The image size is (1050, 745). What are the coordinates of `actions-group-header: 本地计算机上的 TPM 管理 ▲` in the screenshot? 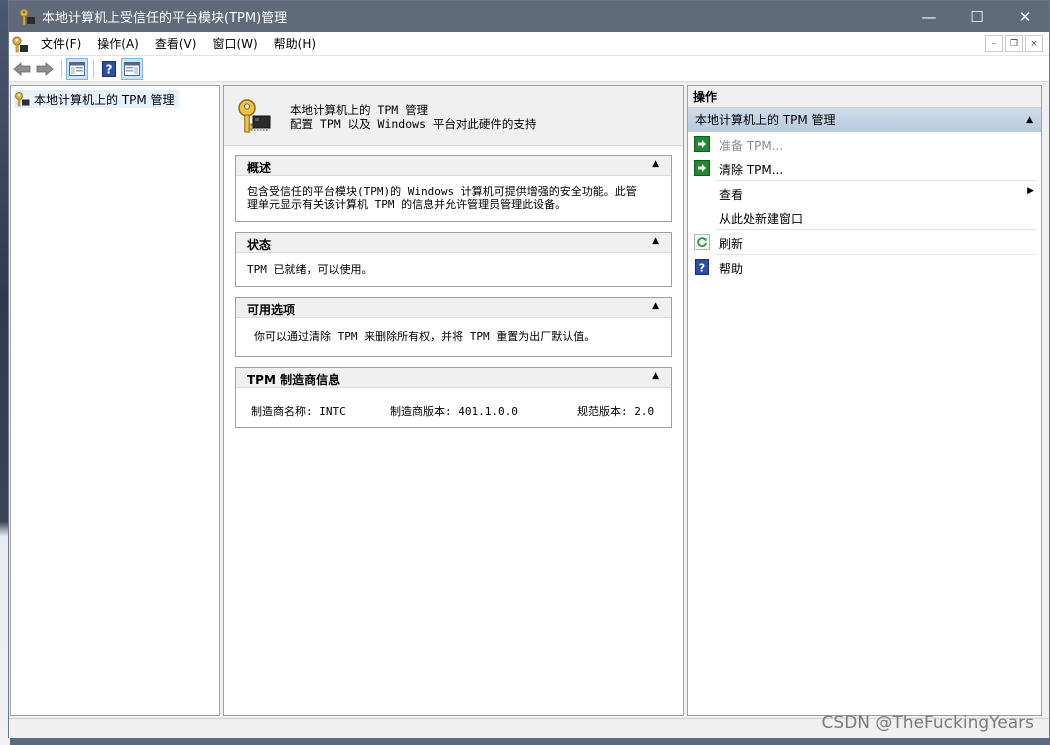 It's located at (864, 120).